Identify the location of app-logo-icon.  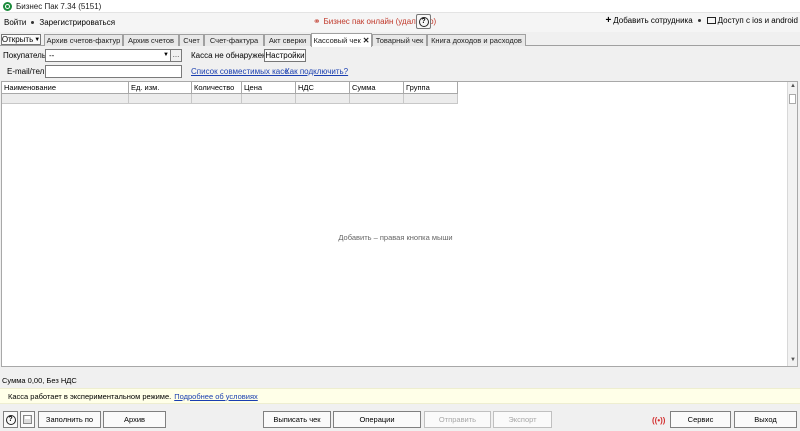
(7, 6).